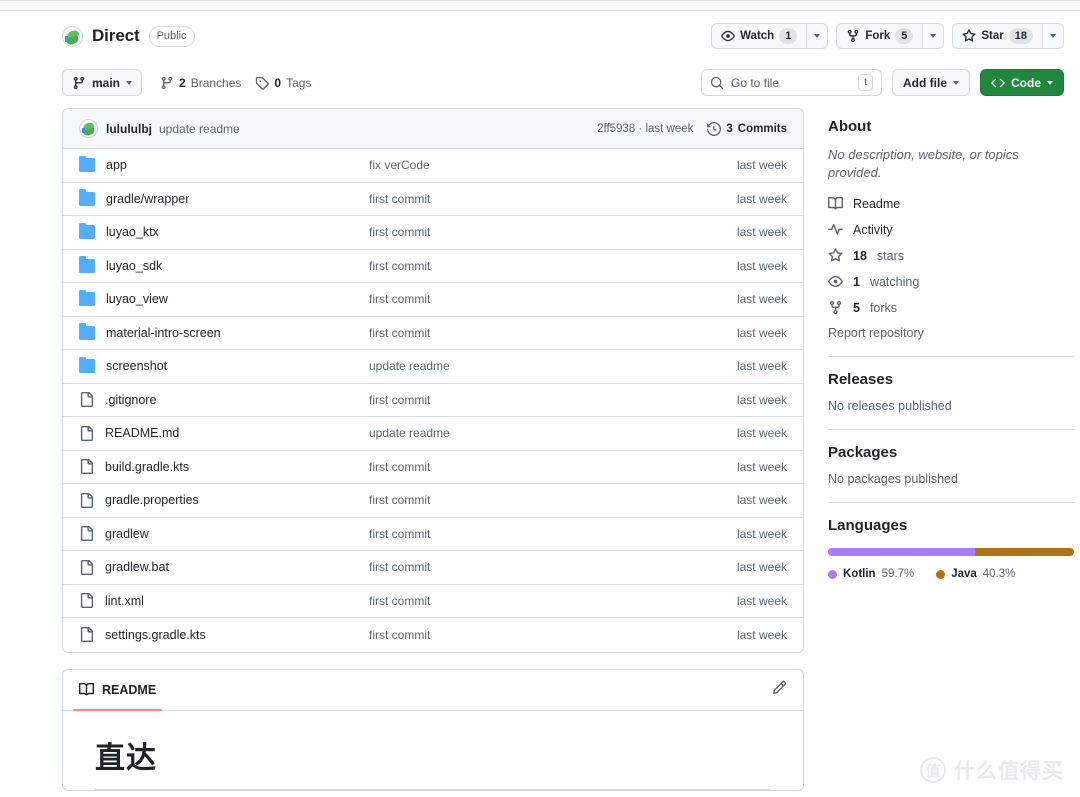 The width and height of the screenshot is (1080, 797). I want to click on watch-button: Watch 1, so click(759, 36).